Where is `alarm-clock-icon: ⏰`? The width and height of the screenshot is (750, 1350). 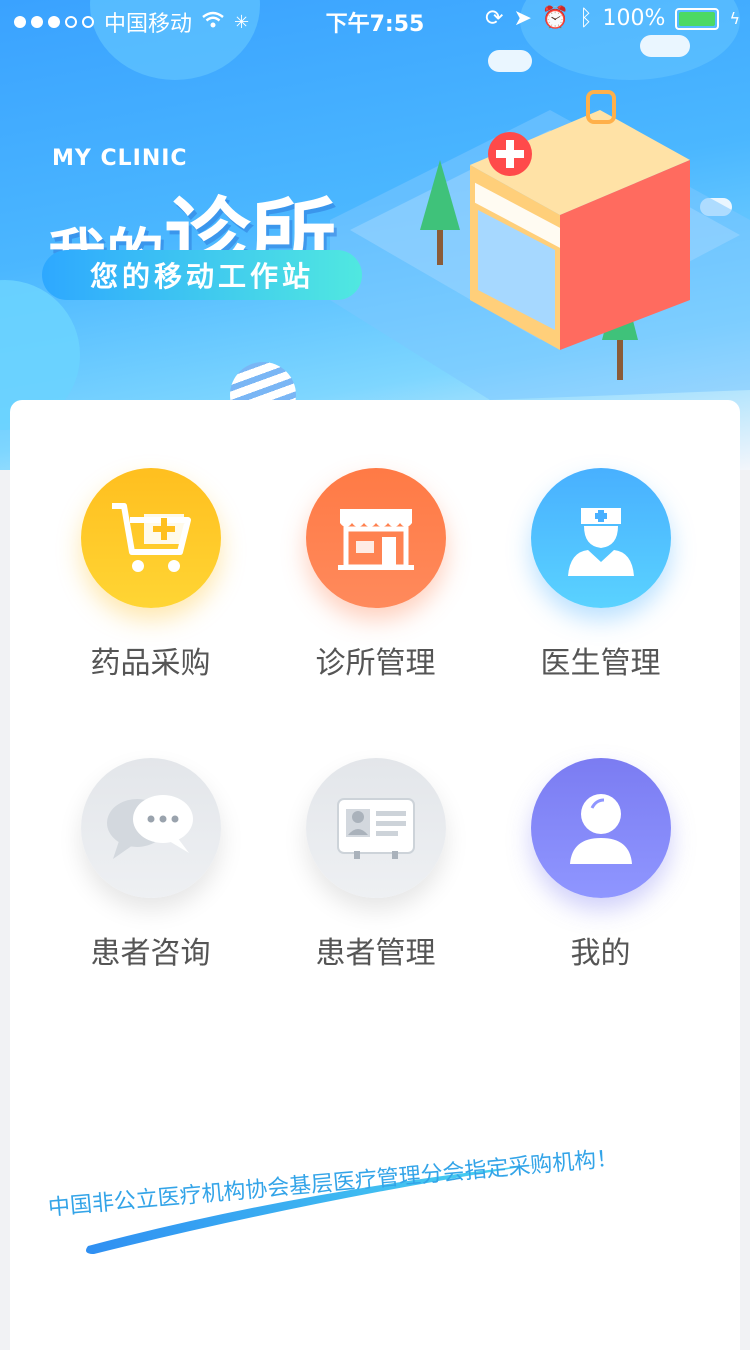
alarm-clock-icon: ⏰ is located at coordinates (555, 18).